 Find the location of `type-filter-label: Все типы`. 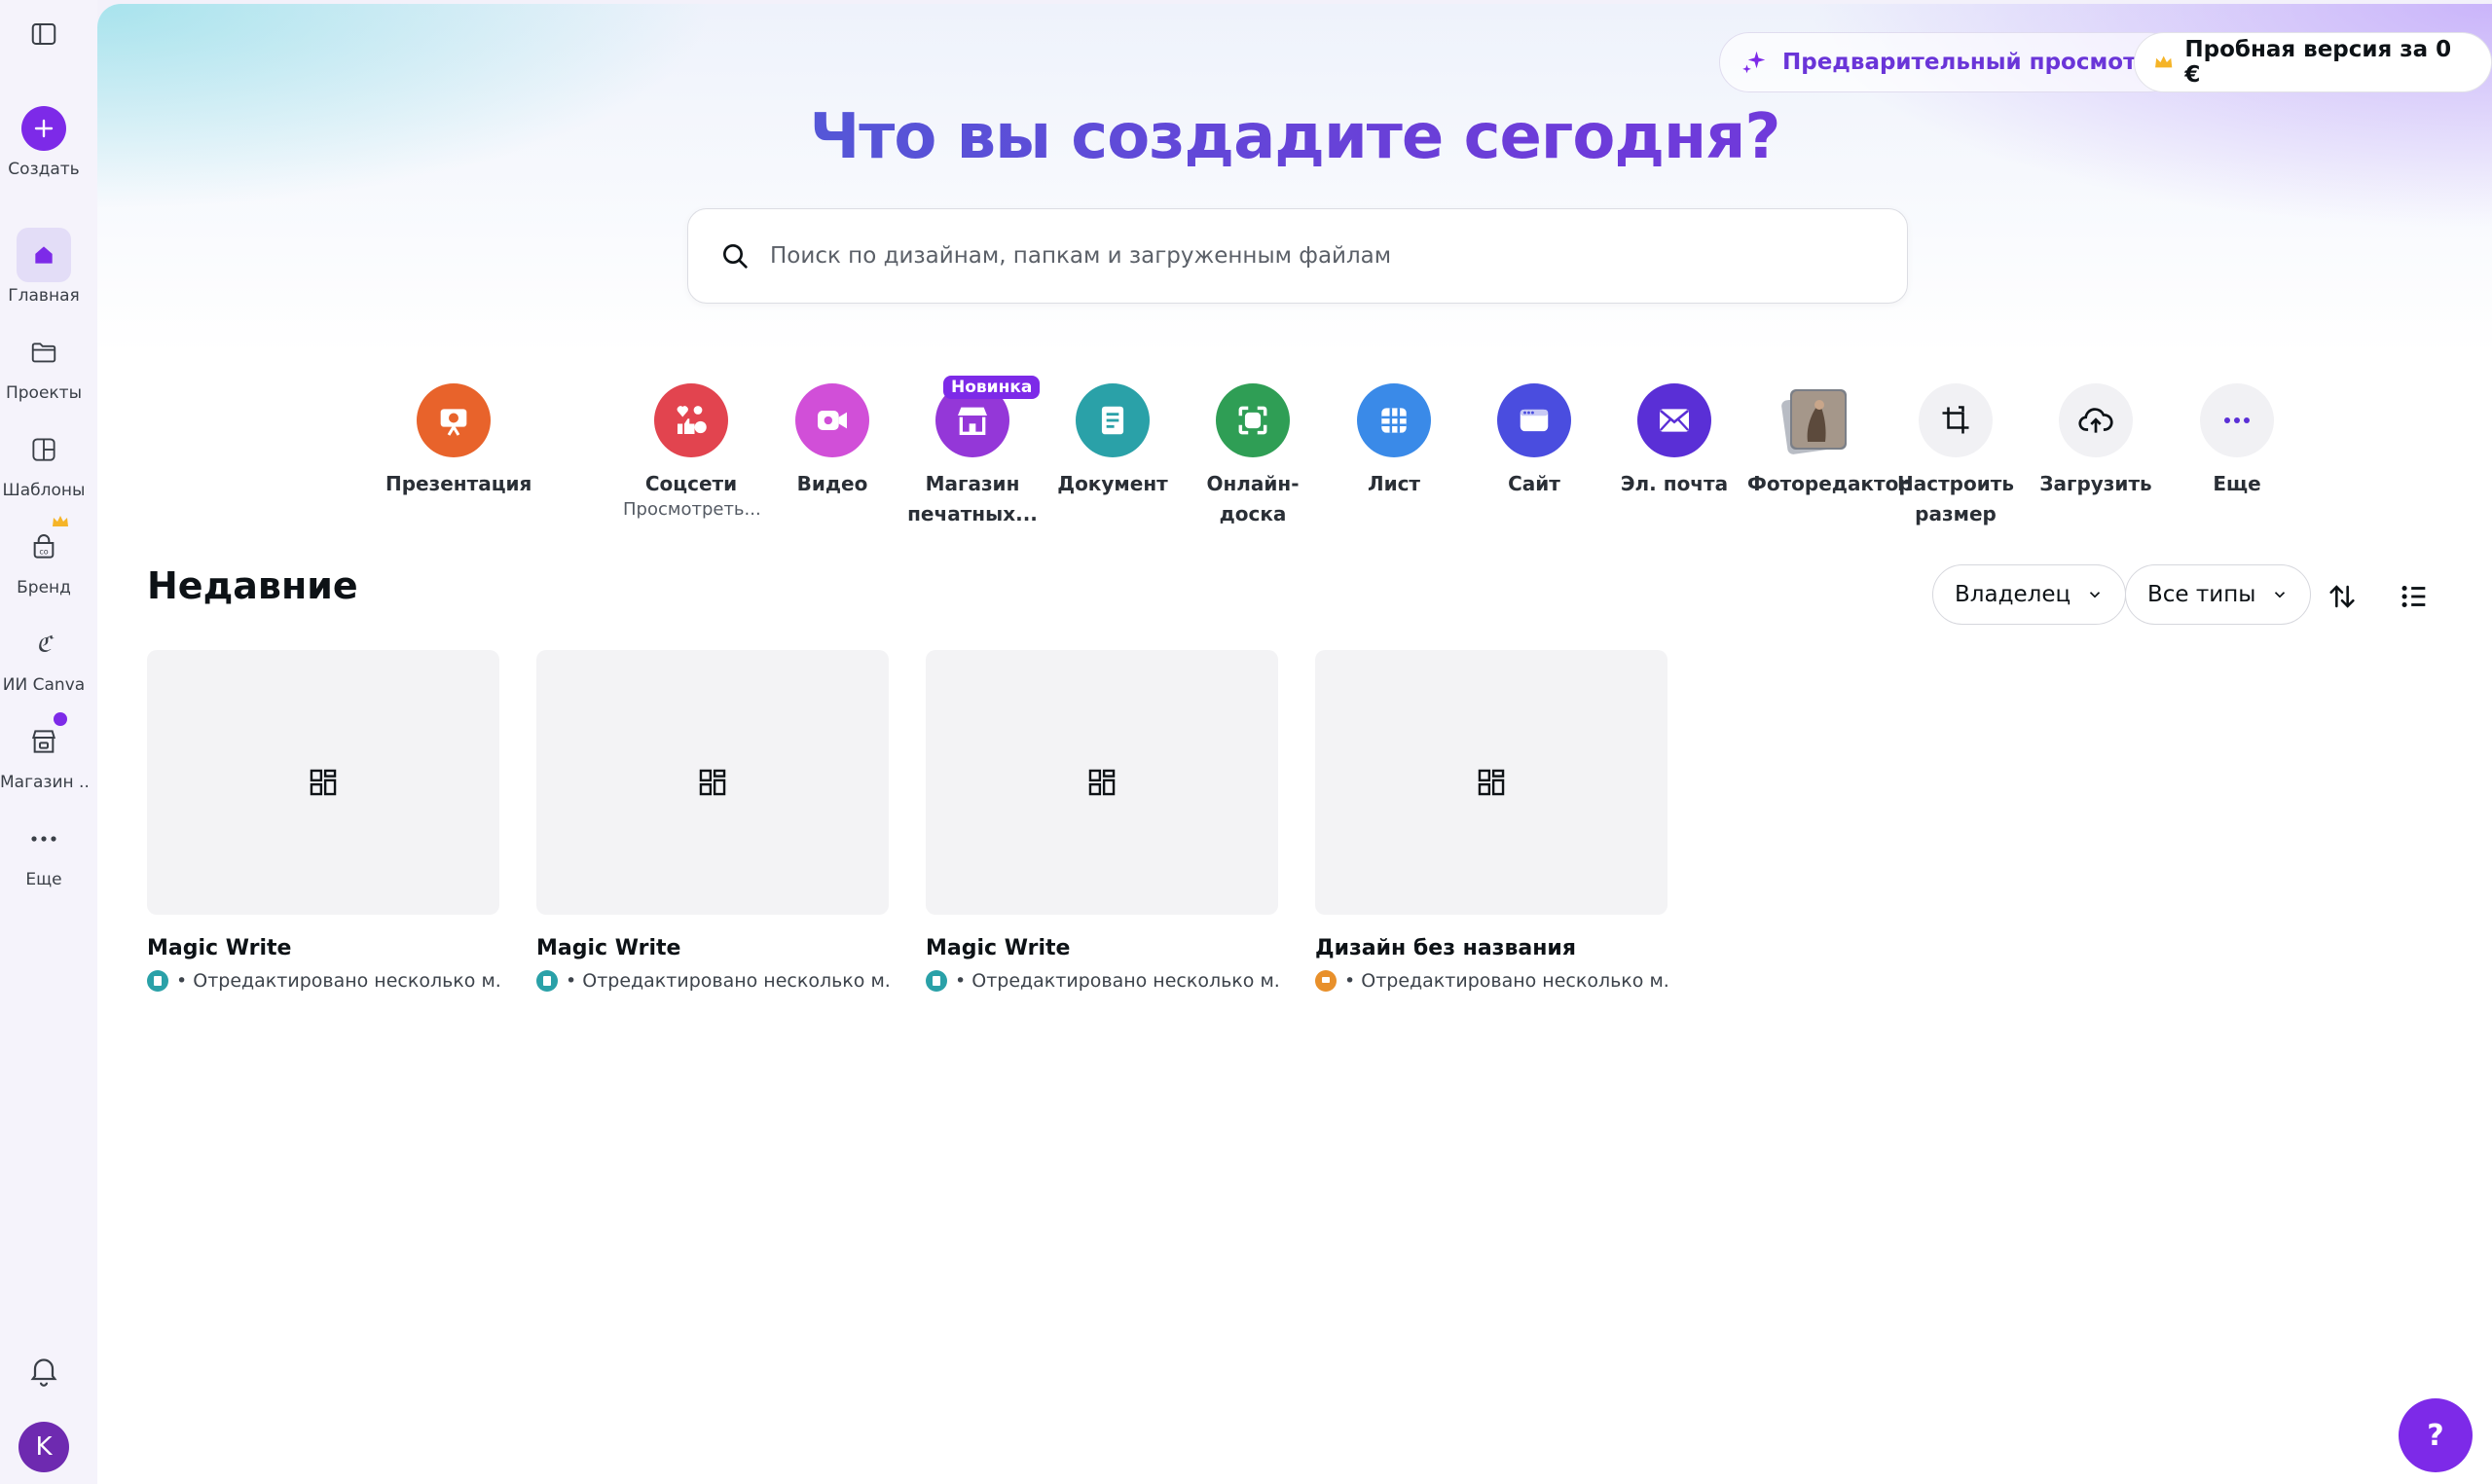

type-filter-label: Все типы is located at coordinates (2201, 594).